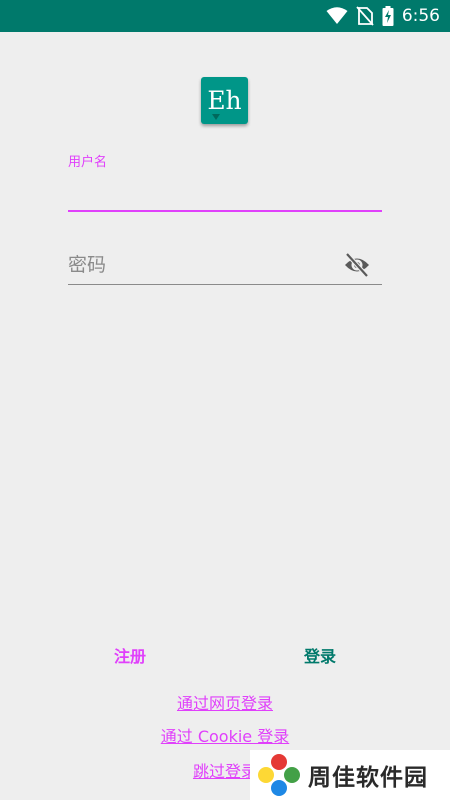  I want to click on username-label: 用户名, so click(88, 162).